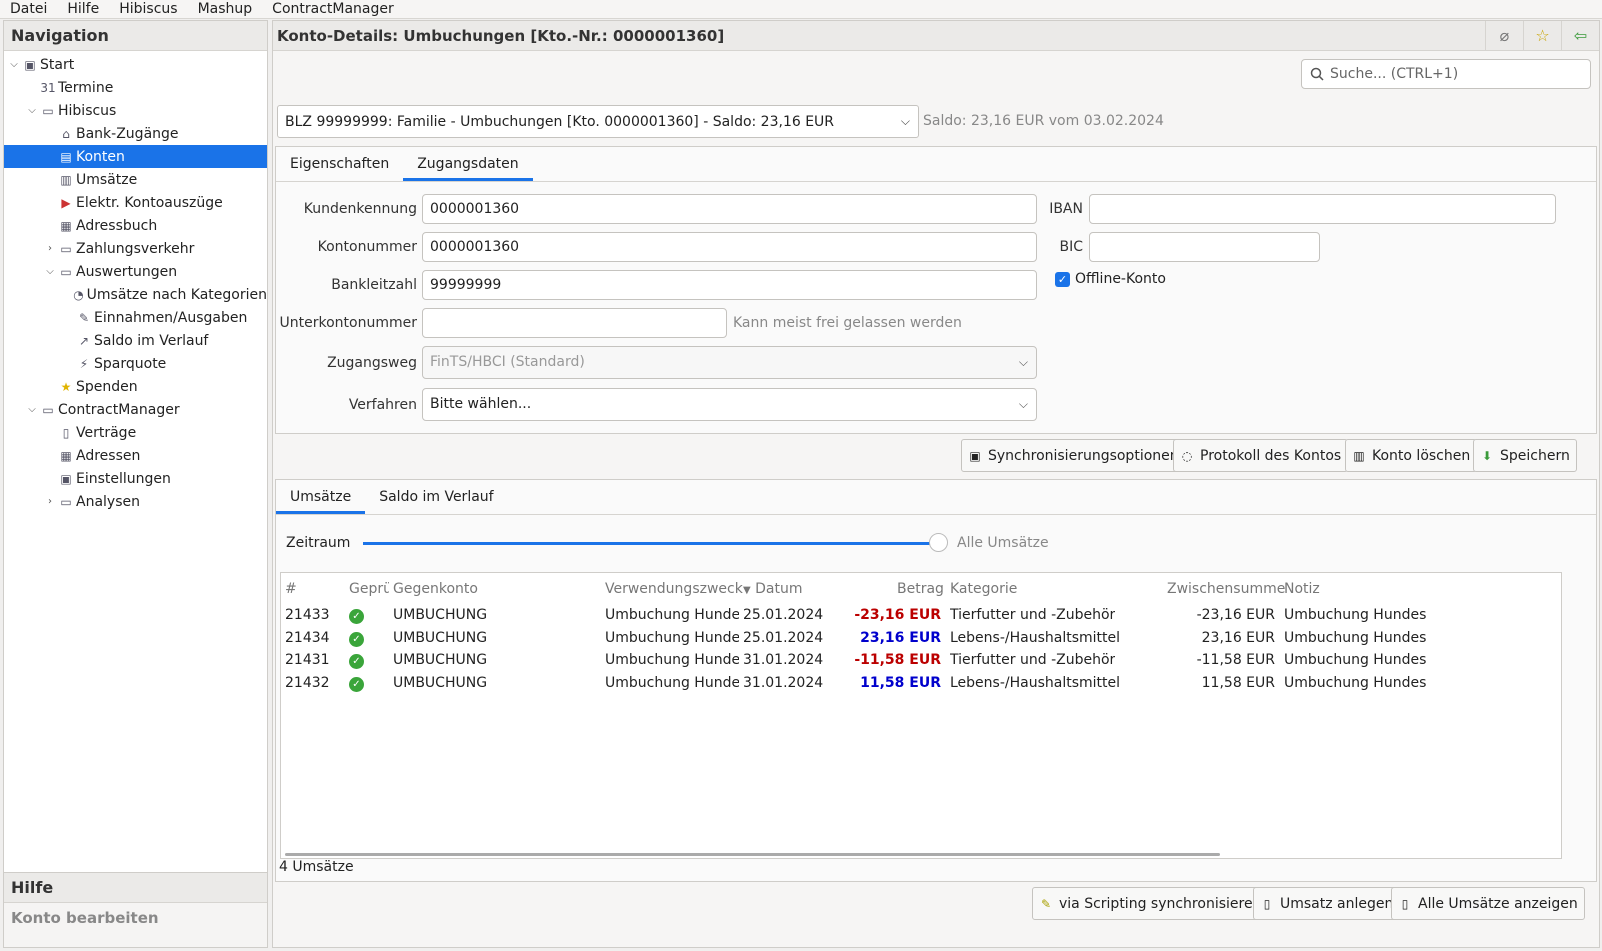 This screenshot has height=951, width=1602. Describe the element at coordinates (135, 133) in the screenshot. I see `sidebar-item-bank-zugänge: ⌂ Bank-Zugänge` at that location.